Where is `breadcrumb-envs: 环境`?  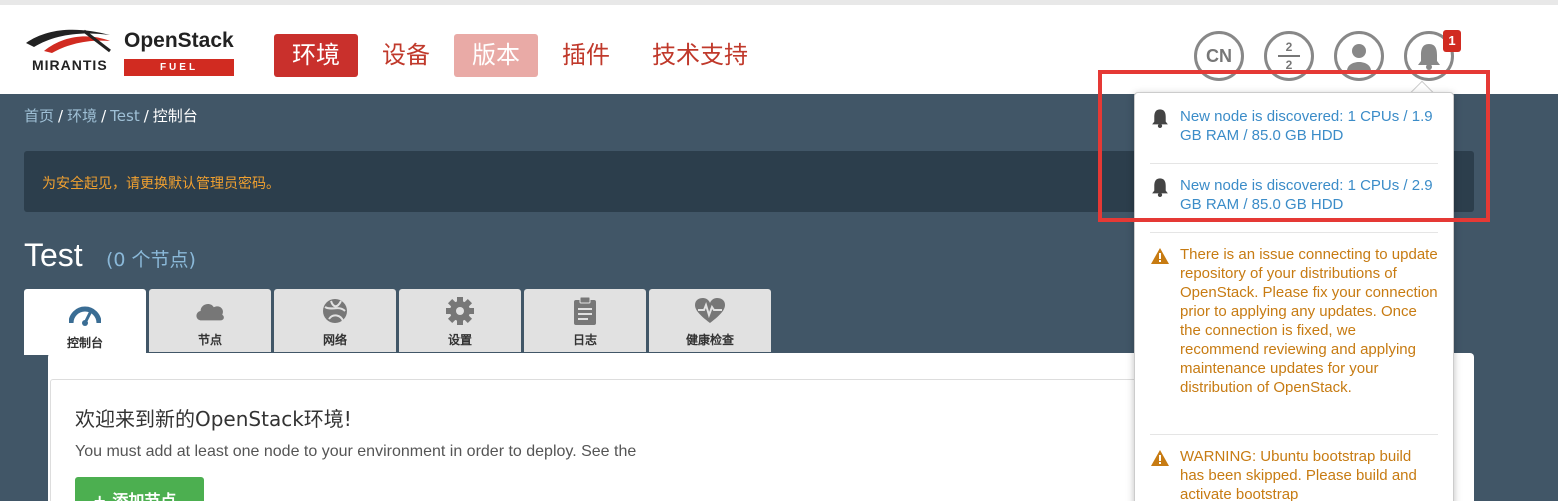 breadcrumb-envs: 环境 is located at coordinates (82, 116).